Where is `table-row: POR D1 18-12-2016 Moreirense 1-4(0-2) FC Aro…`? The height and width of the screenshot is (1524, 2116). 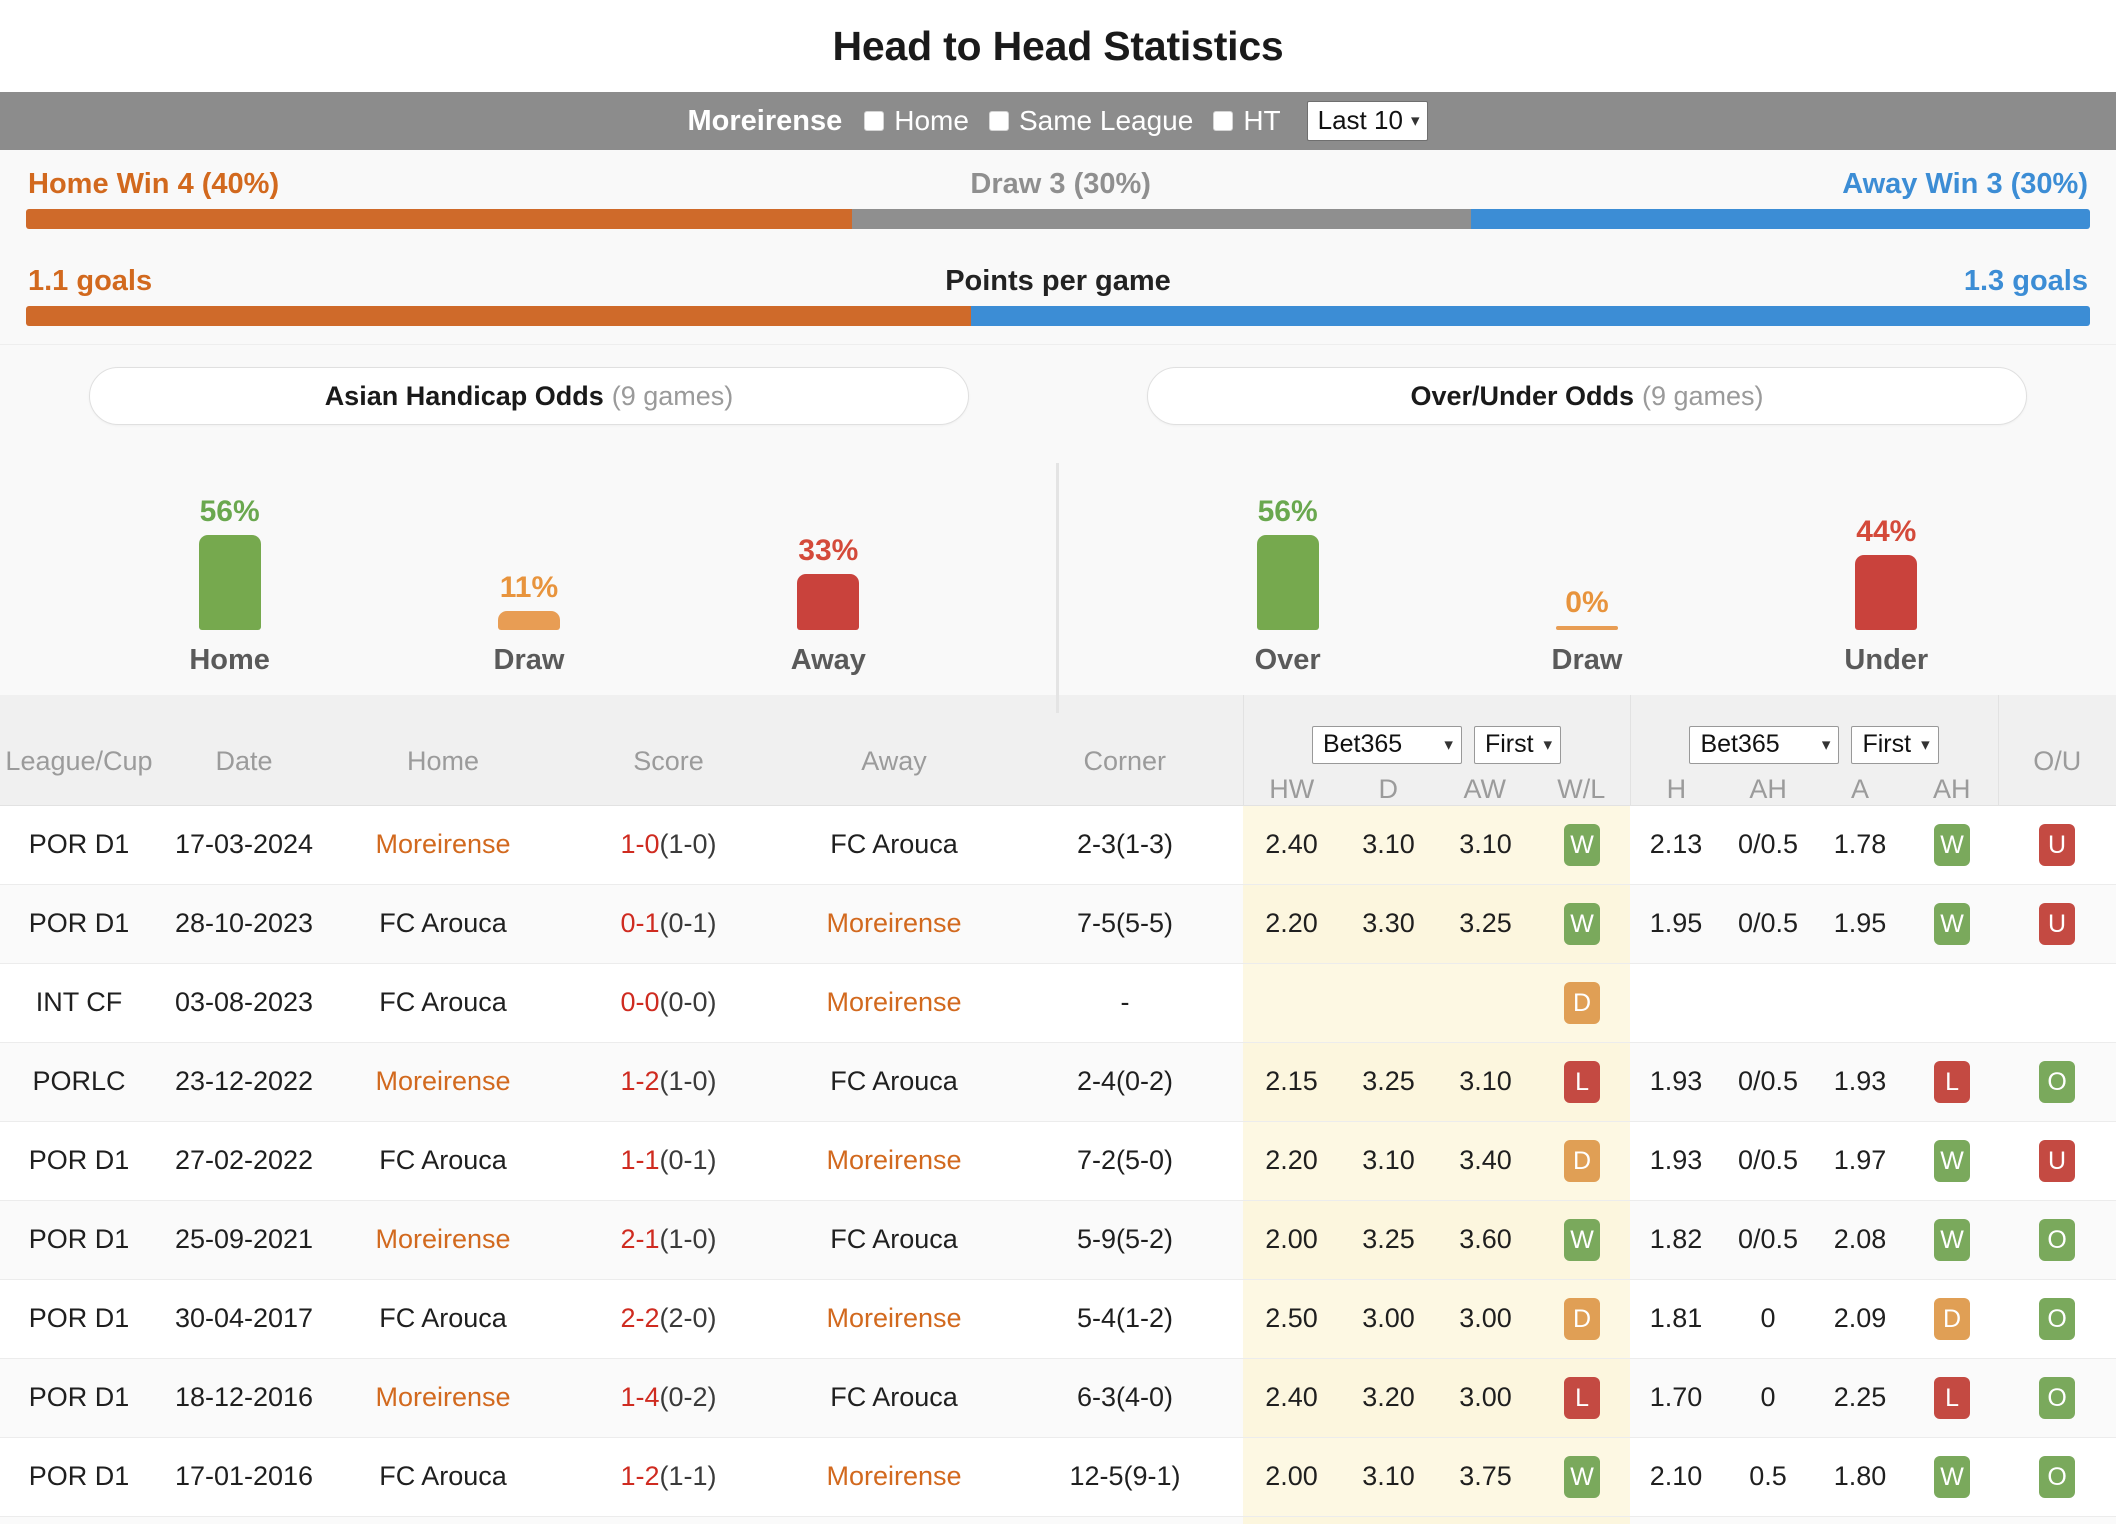 table-row: POR D1 18-12-2016 Moreirense 1-4(0-2) FC Aro… is located at coordinates (1058, 1398).